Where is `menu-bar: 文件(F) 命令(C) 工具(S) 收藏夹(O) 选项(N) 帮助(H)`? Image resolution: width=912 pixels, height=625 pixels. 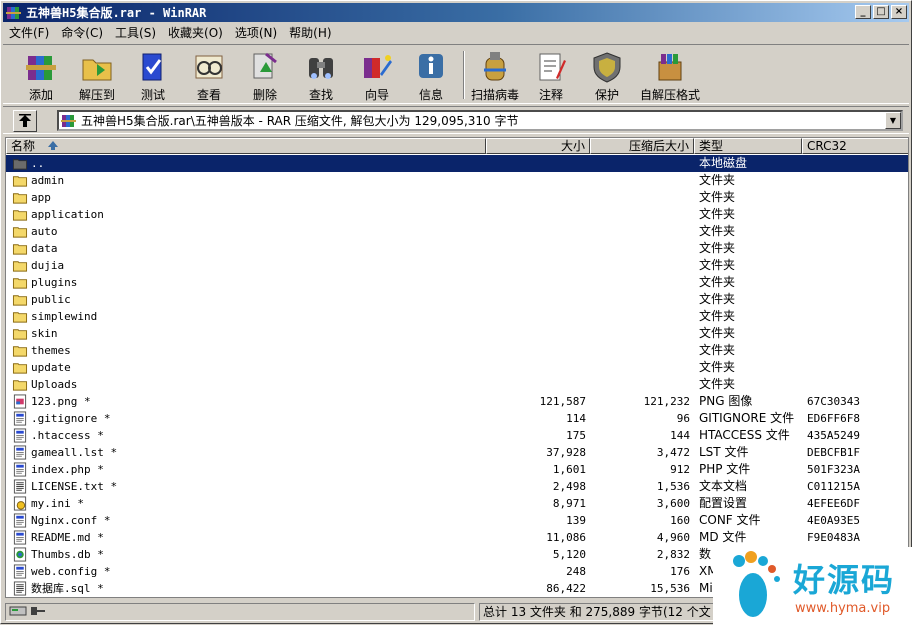 menu-bar: 文件(F) 命令(C) 工具(S) 收藏夹(O) 选项(N) 帮助(H) is located at coordinates (456, 32).